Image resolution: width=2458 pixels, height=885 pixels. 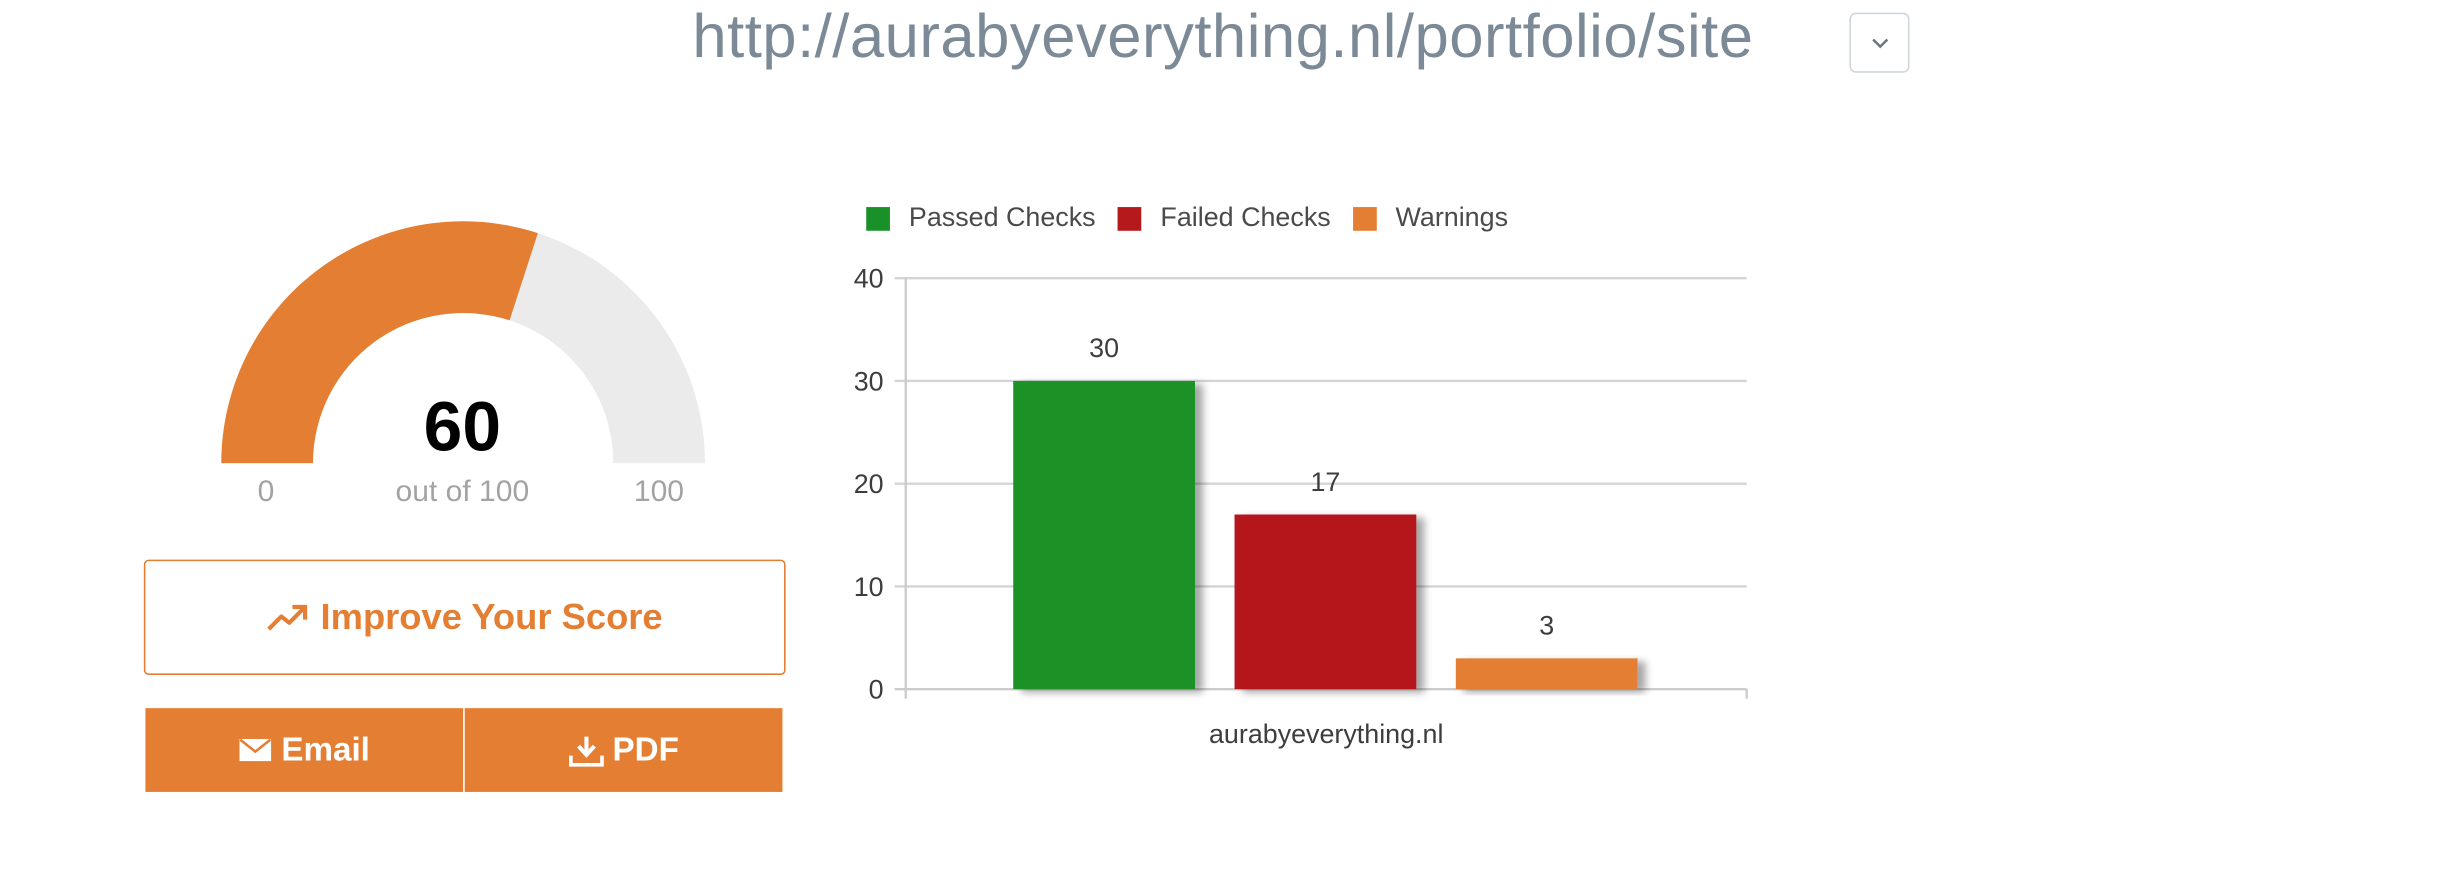 I want to click on y-tick-label: 10, so click(x=869, y=587).